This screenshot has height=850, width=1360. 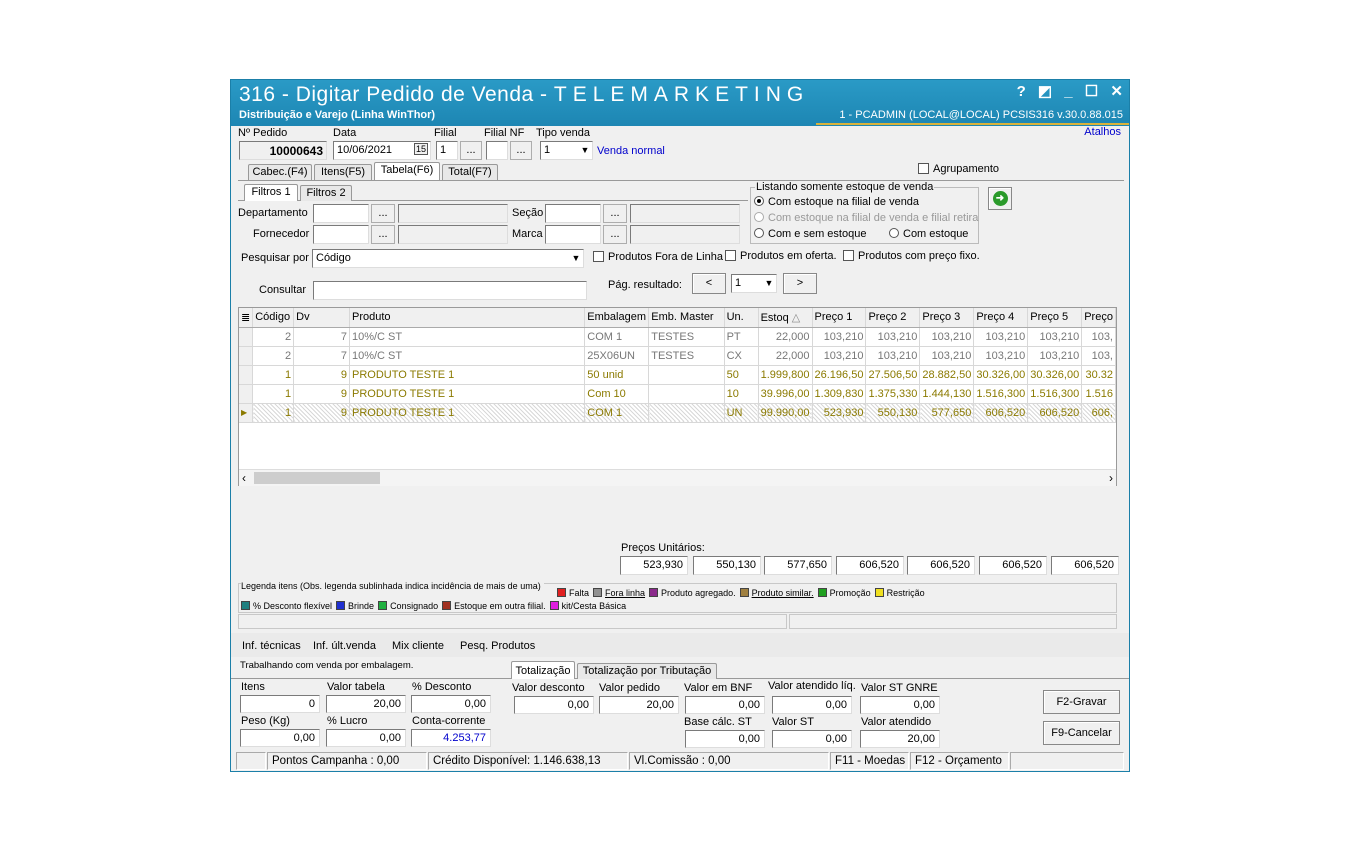 I want to click on preco-fixo-checkbox: Produtos com preço fixo., so click(x=911, y=256).